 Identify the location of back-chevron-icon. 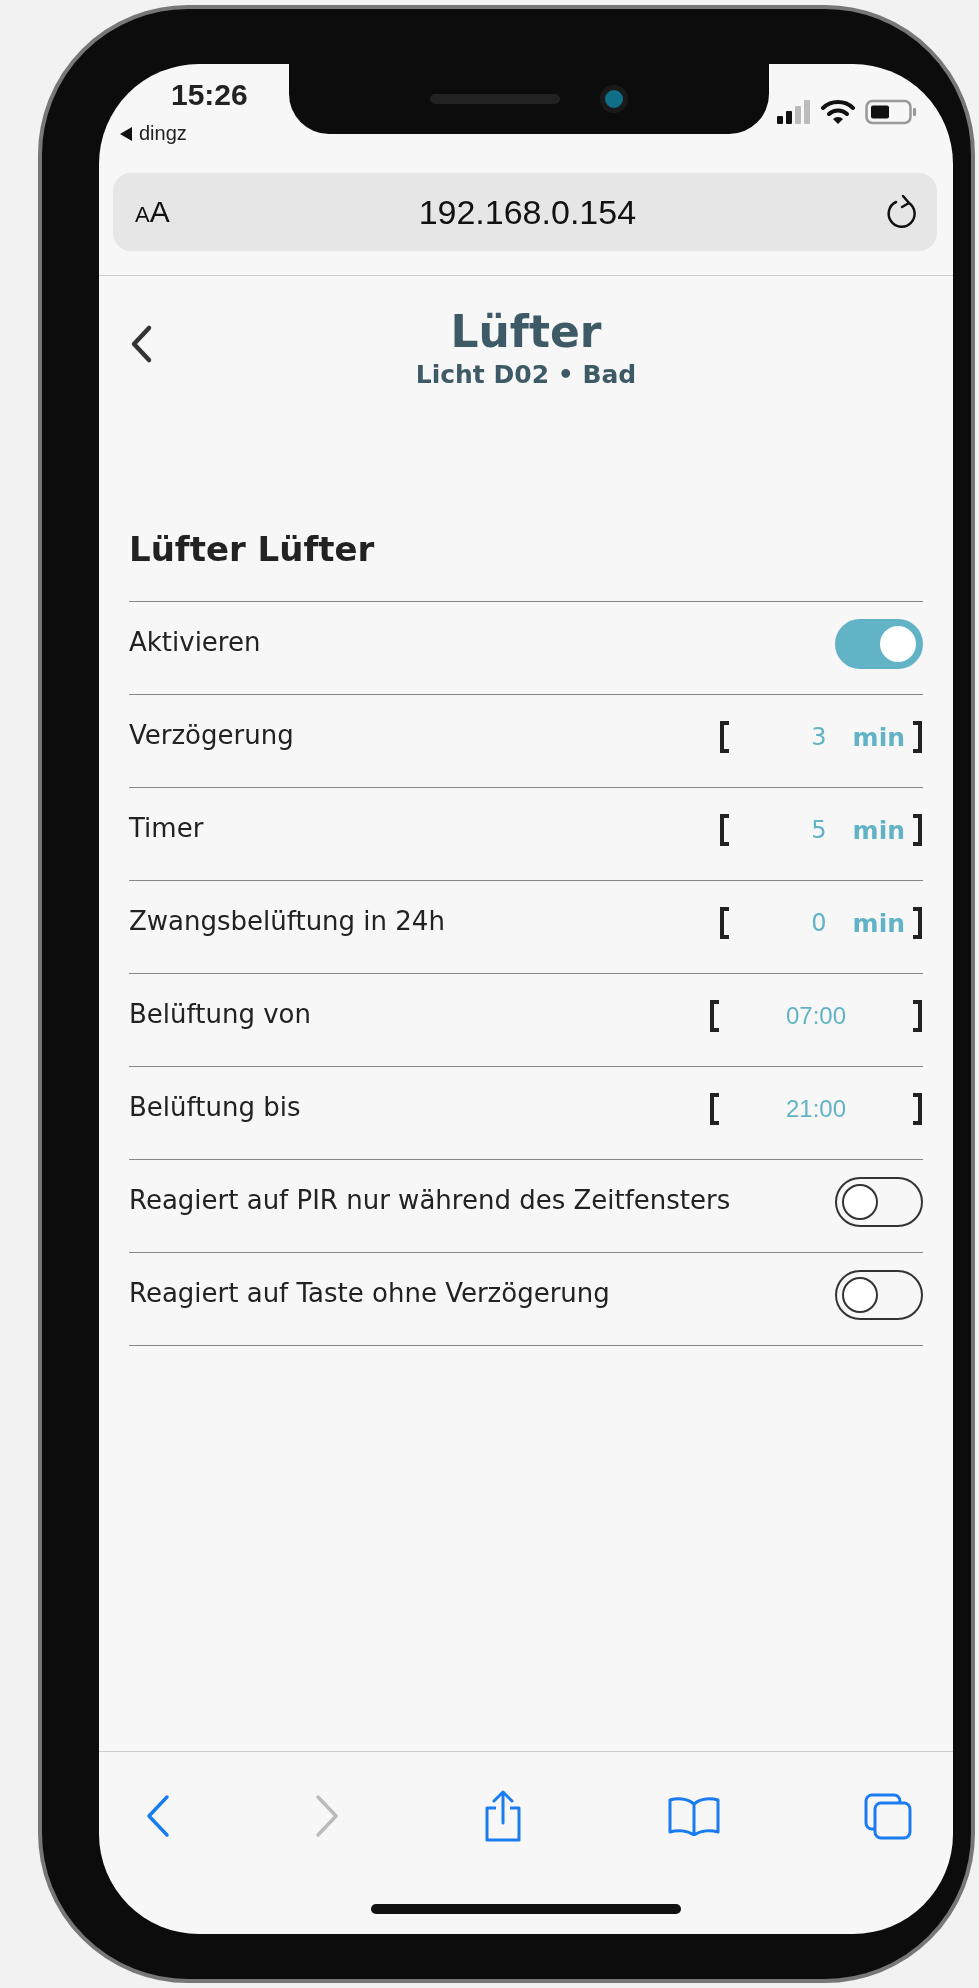
(141, 344).